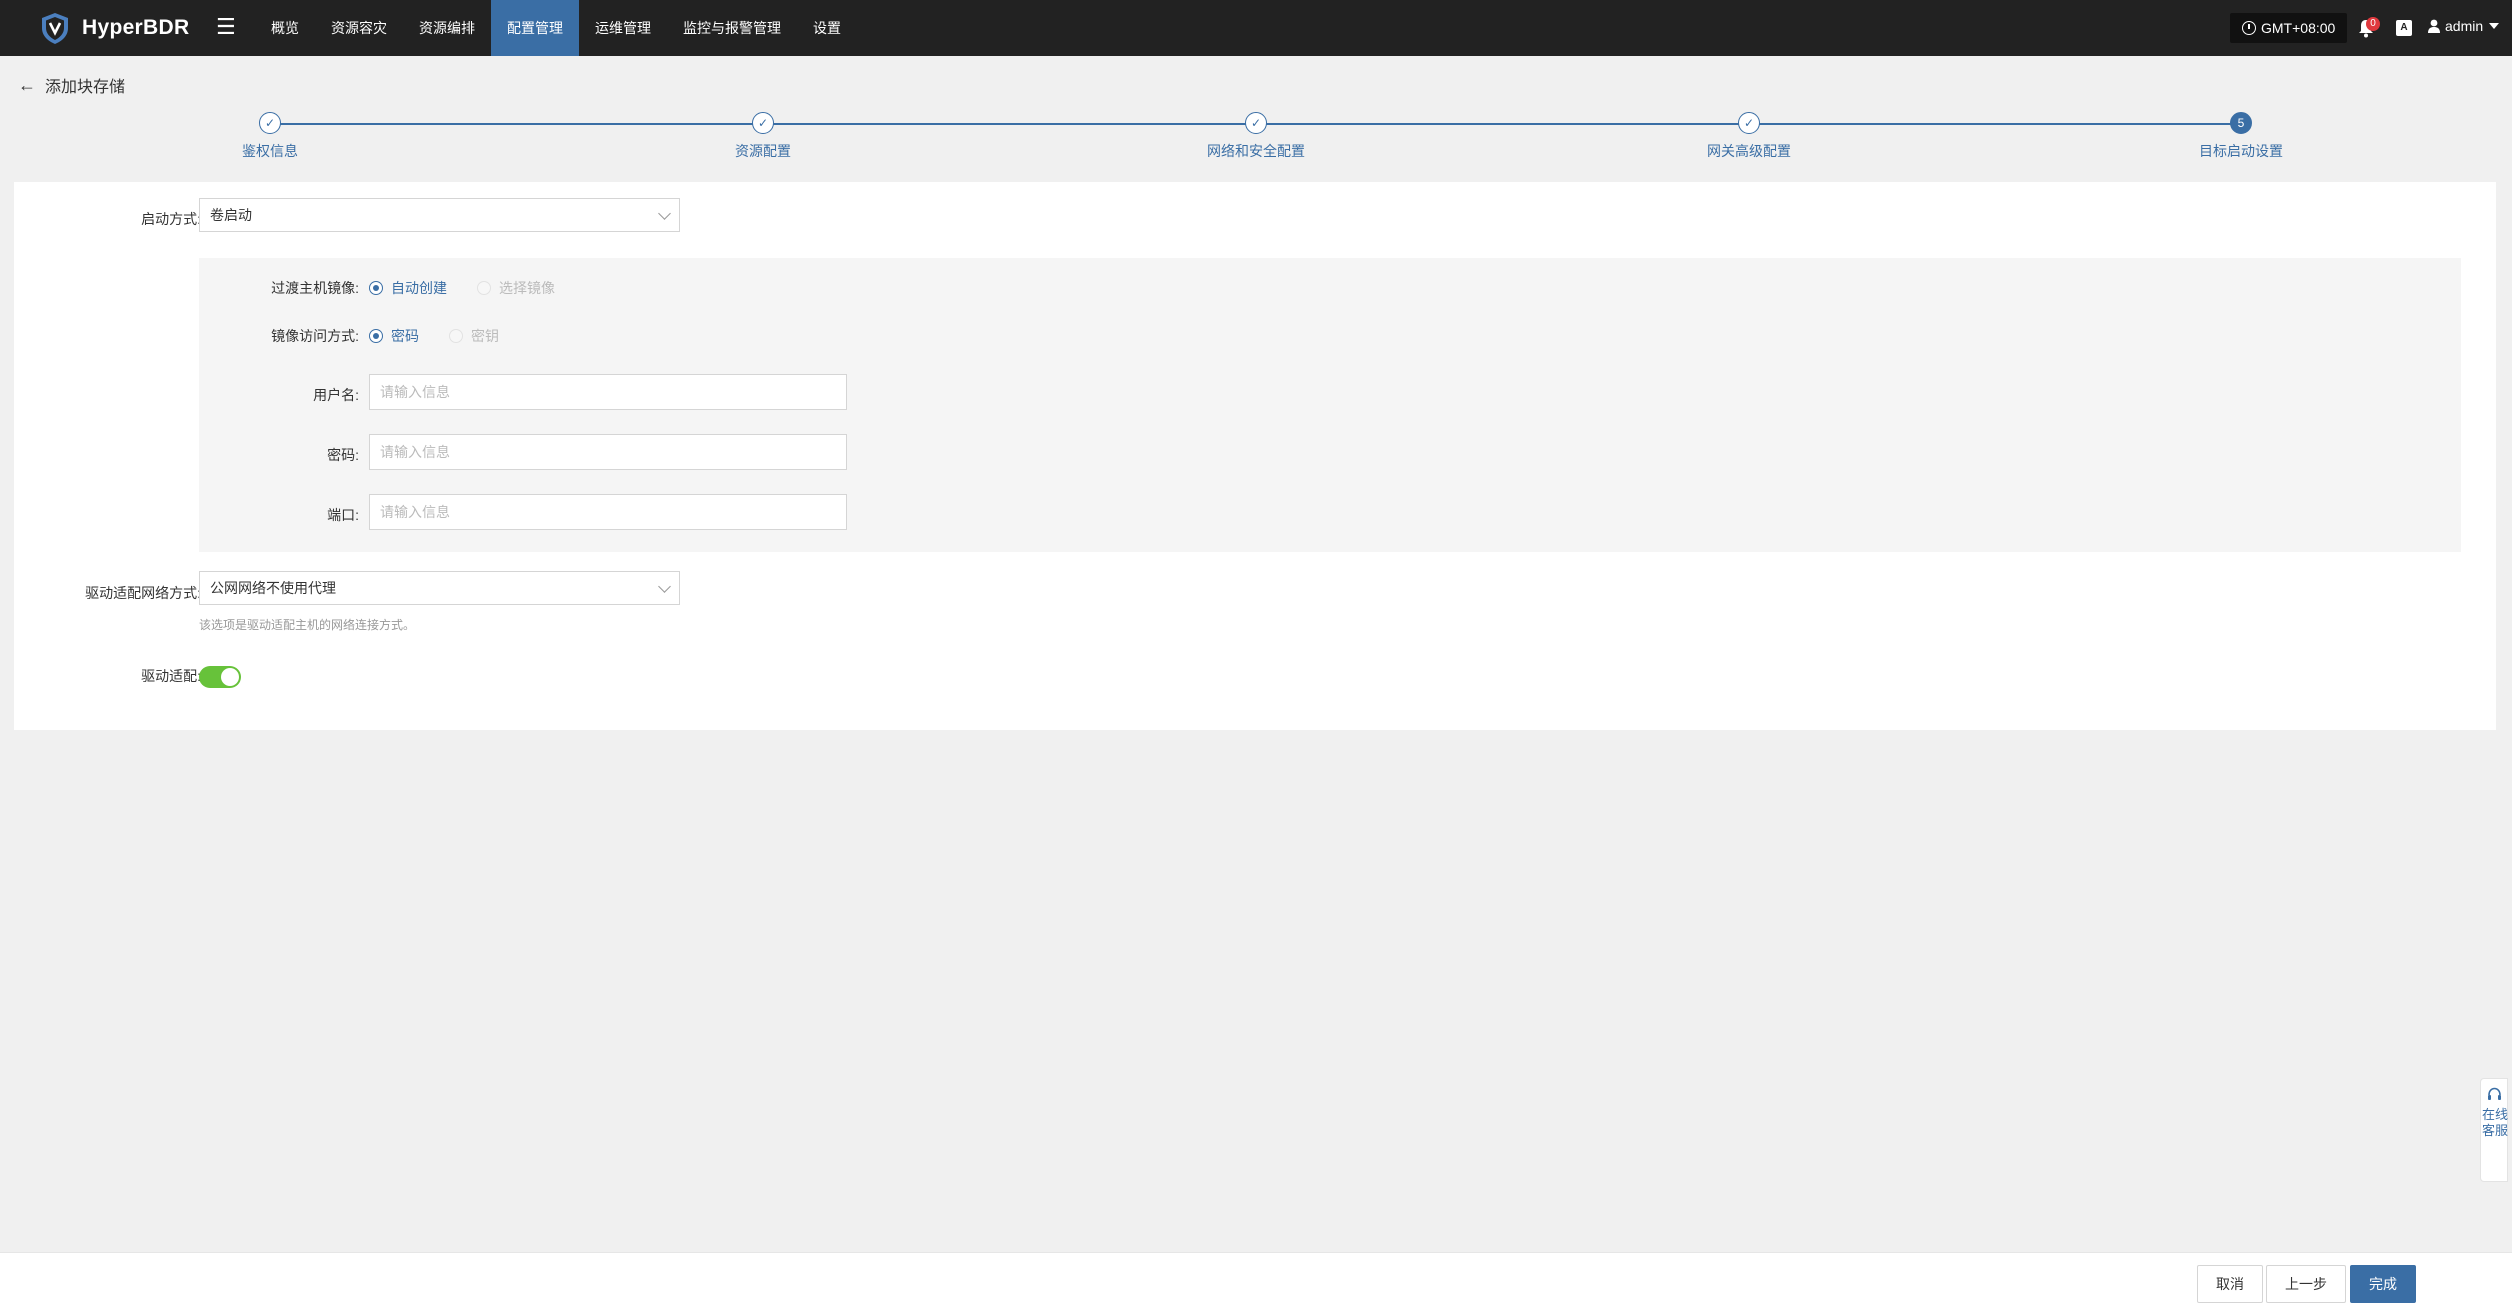 The height and width of the screenshot is (1315, 2512). What do you see at coordinates (608, 452) in the screenshot?
I see `password-input` at bounding box center [608, 452].